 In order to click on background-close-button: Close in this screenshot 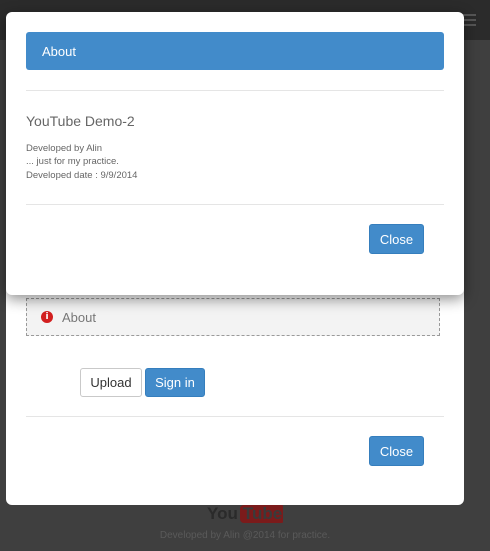, I will do `click(396, 451)`.